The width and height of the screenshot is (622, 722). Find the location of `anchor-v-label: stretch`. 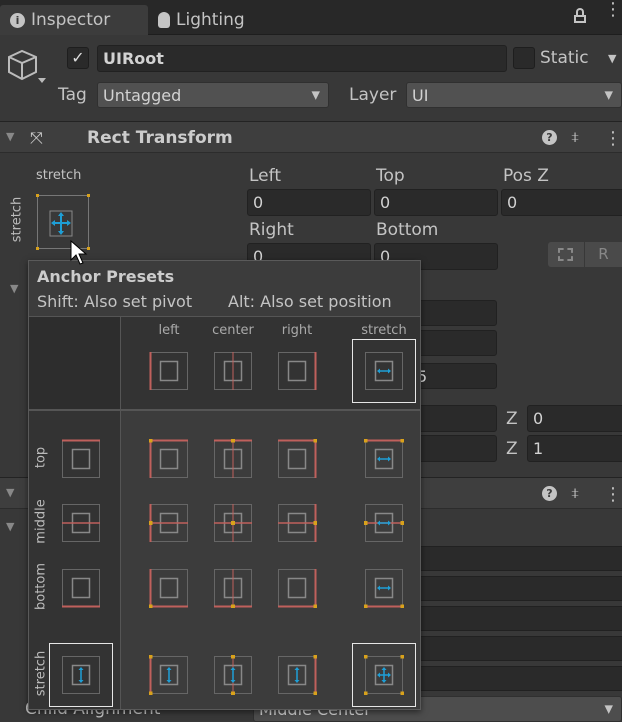

anchor-v-label: stretch is located at coordinates (17, 219).